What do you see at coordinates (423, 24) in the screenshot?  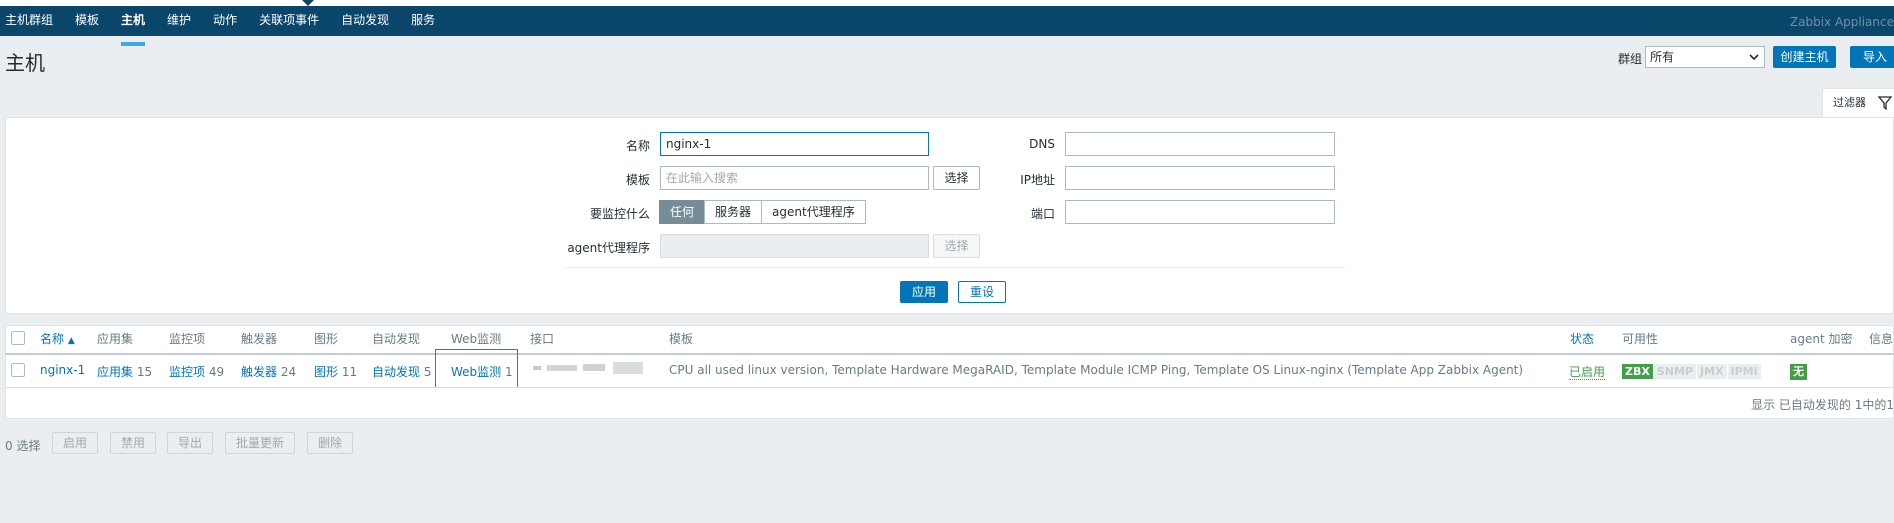 I see `nav-item-services: 服务` at bounding box center [423, 24].